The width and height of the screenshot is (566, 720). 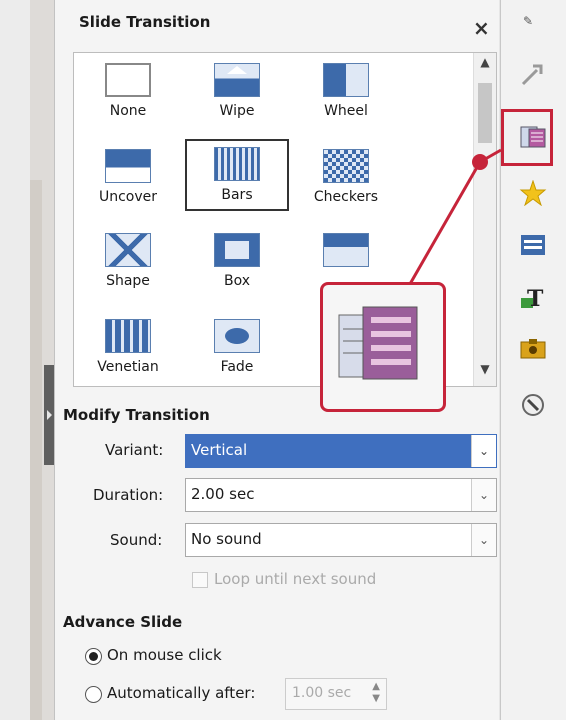 What do you see at coordinates (376, 693) in the screenshot?
I see `spin-arrows-icon: ▲ ▼` at bounding box center [376, 693].